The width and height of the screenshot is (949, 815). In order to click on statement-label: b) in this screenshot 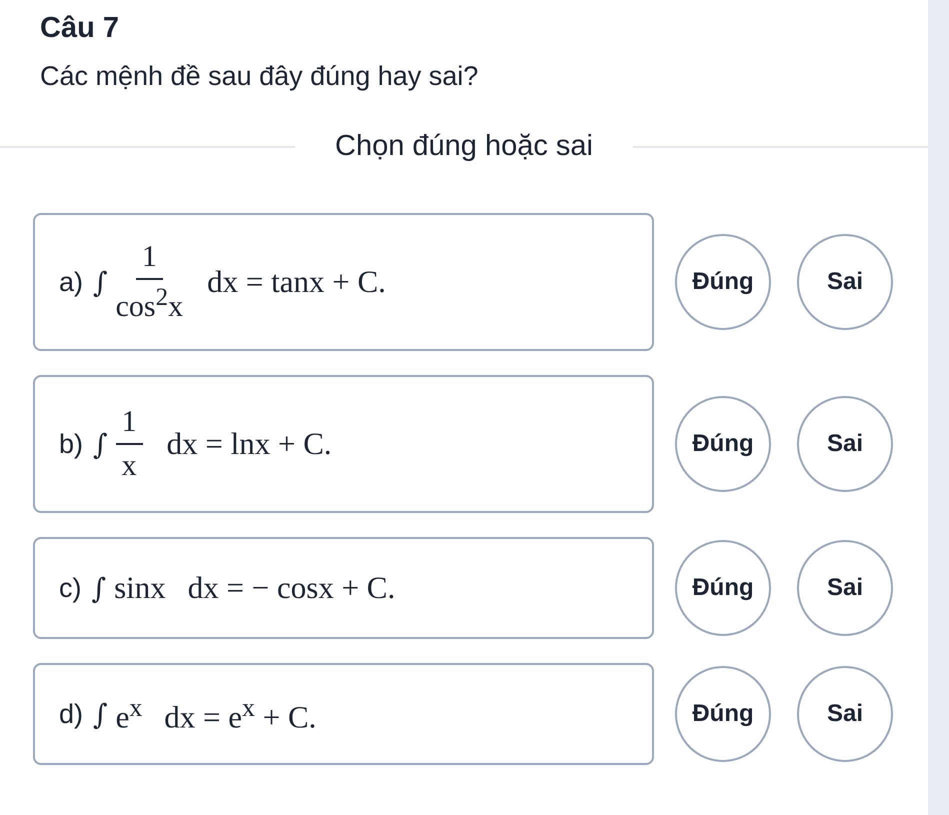, I will do `click(71, 444)`.